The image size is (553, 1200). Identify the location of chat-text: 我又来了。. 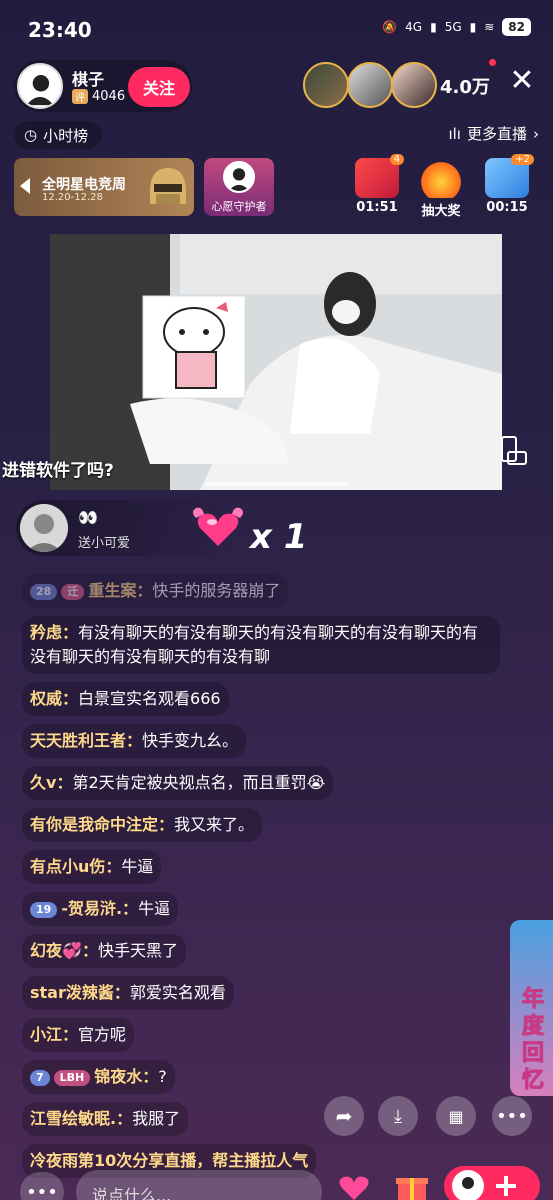
(214, 824).